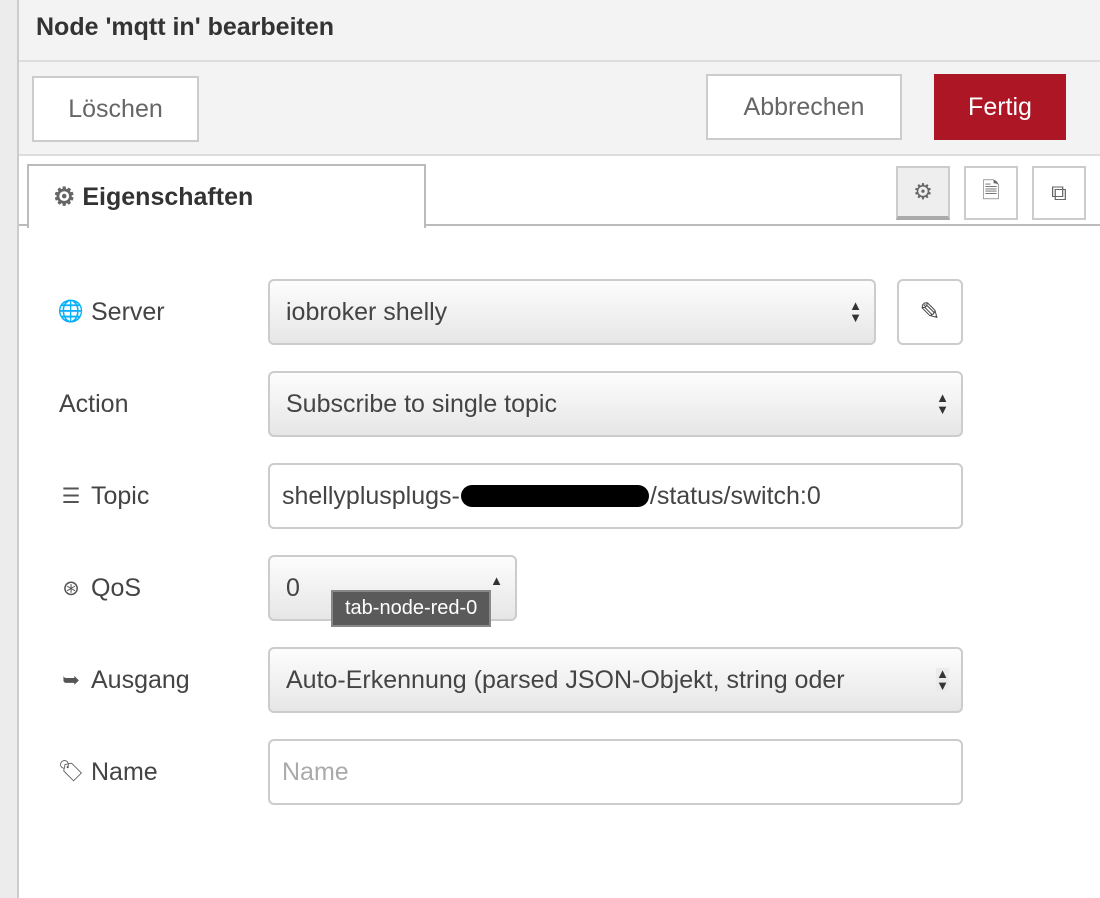 The image size is (1100, 898). What do you see at coordinates (128, 311) in the screenshot?
I see `server-label: Server` at bounding box center [128, 311].